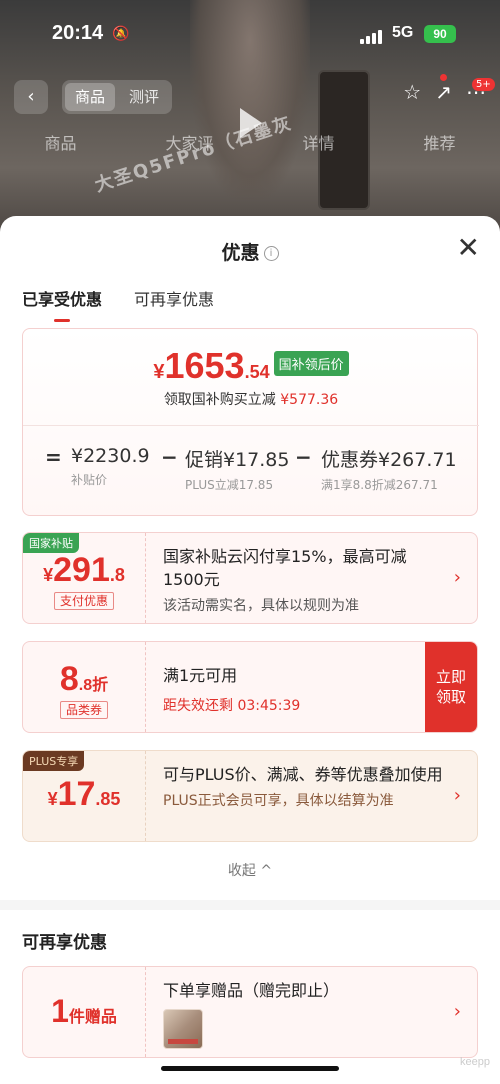  What do you see at coordinates (483, 84) in the screenshot?
I see `message-badge: 5+` at bounding box center [483, 84].